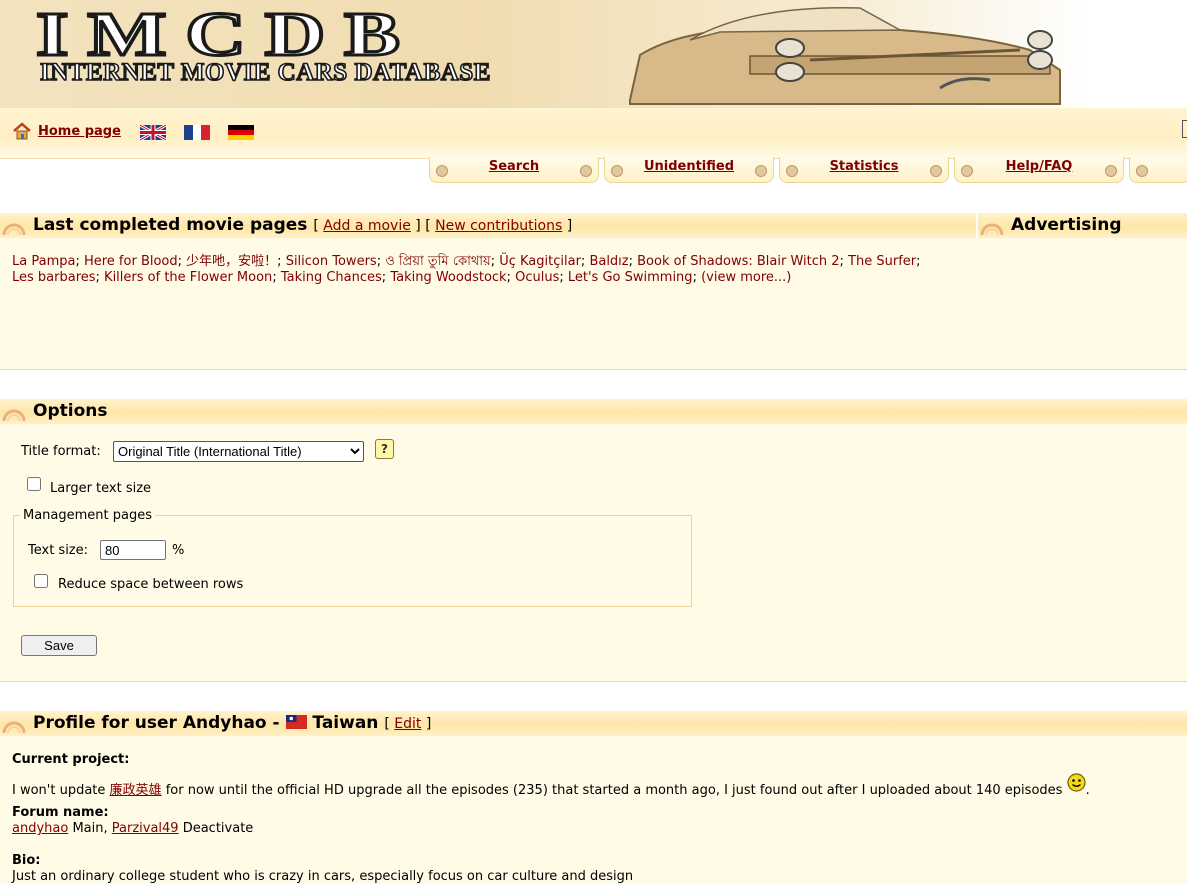  I want to click on tab-help-faq: Help/FAQ, so click(1039, 170).